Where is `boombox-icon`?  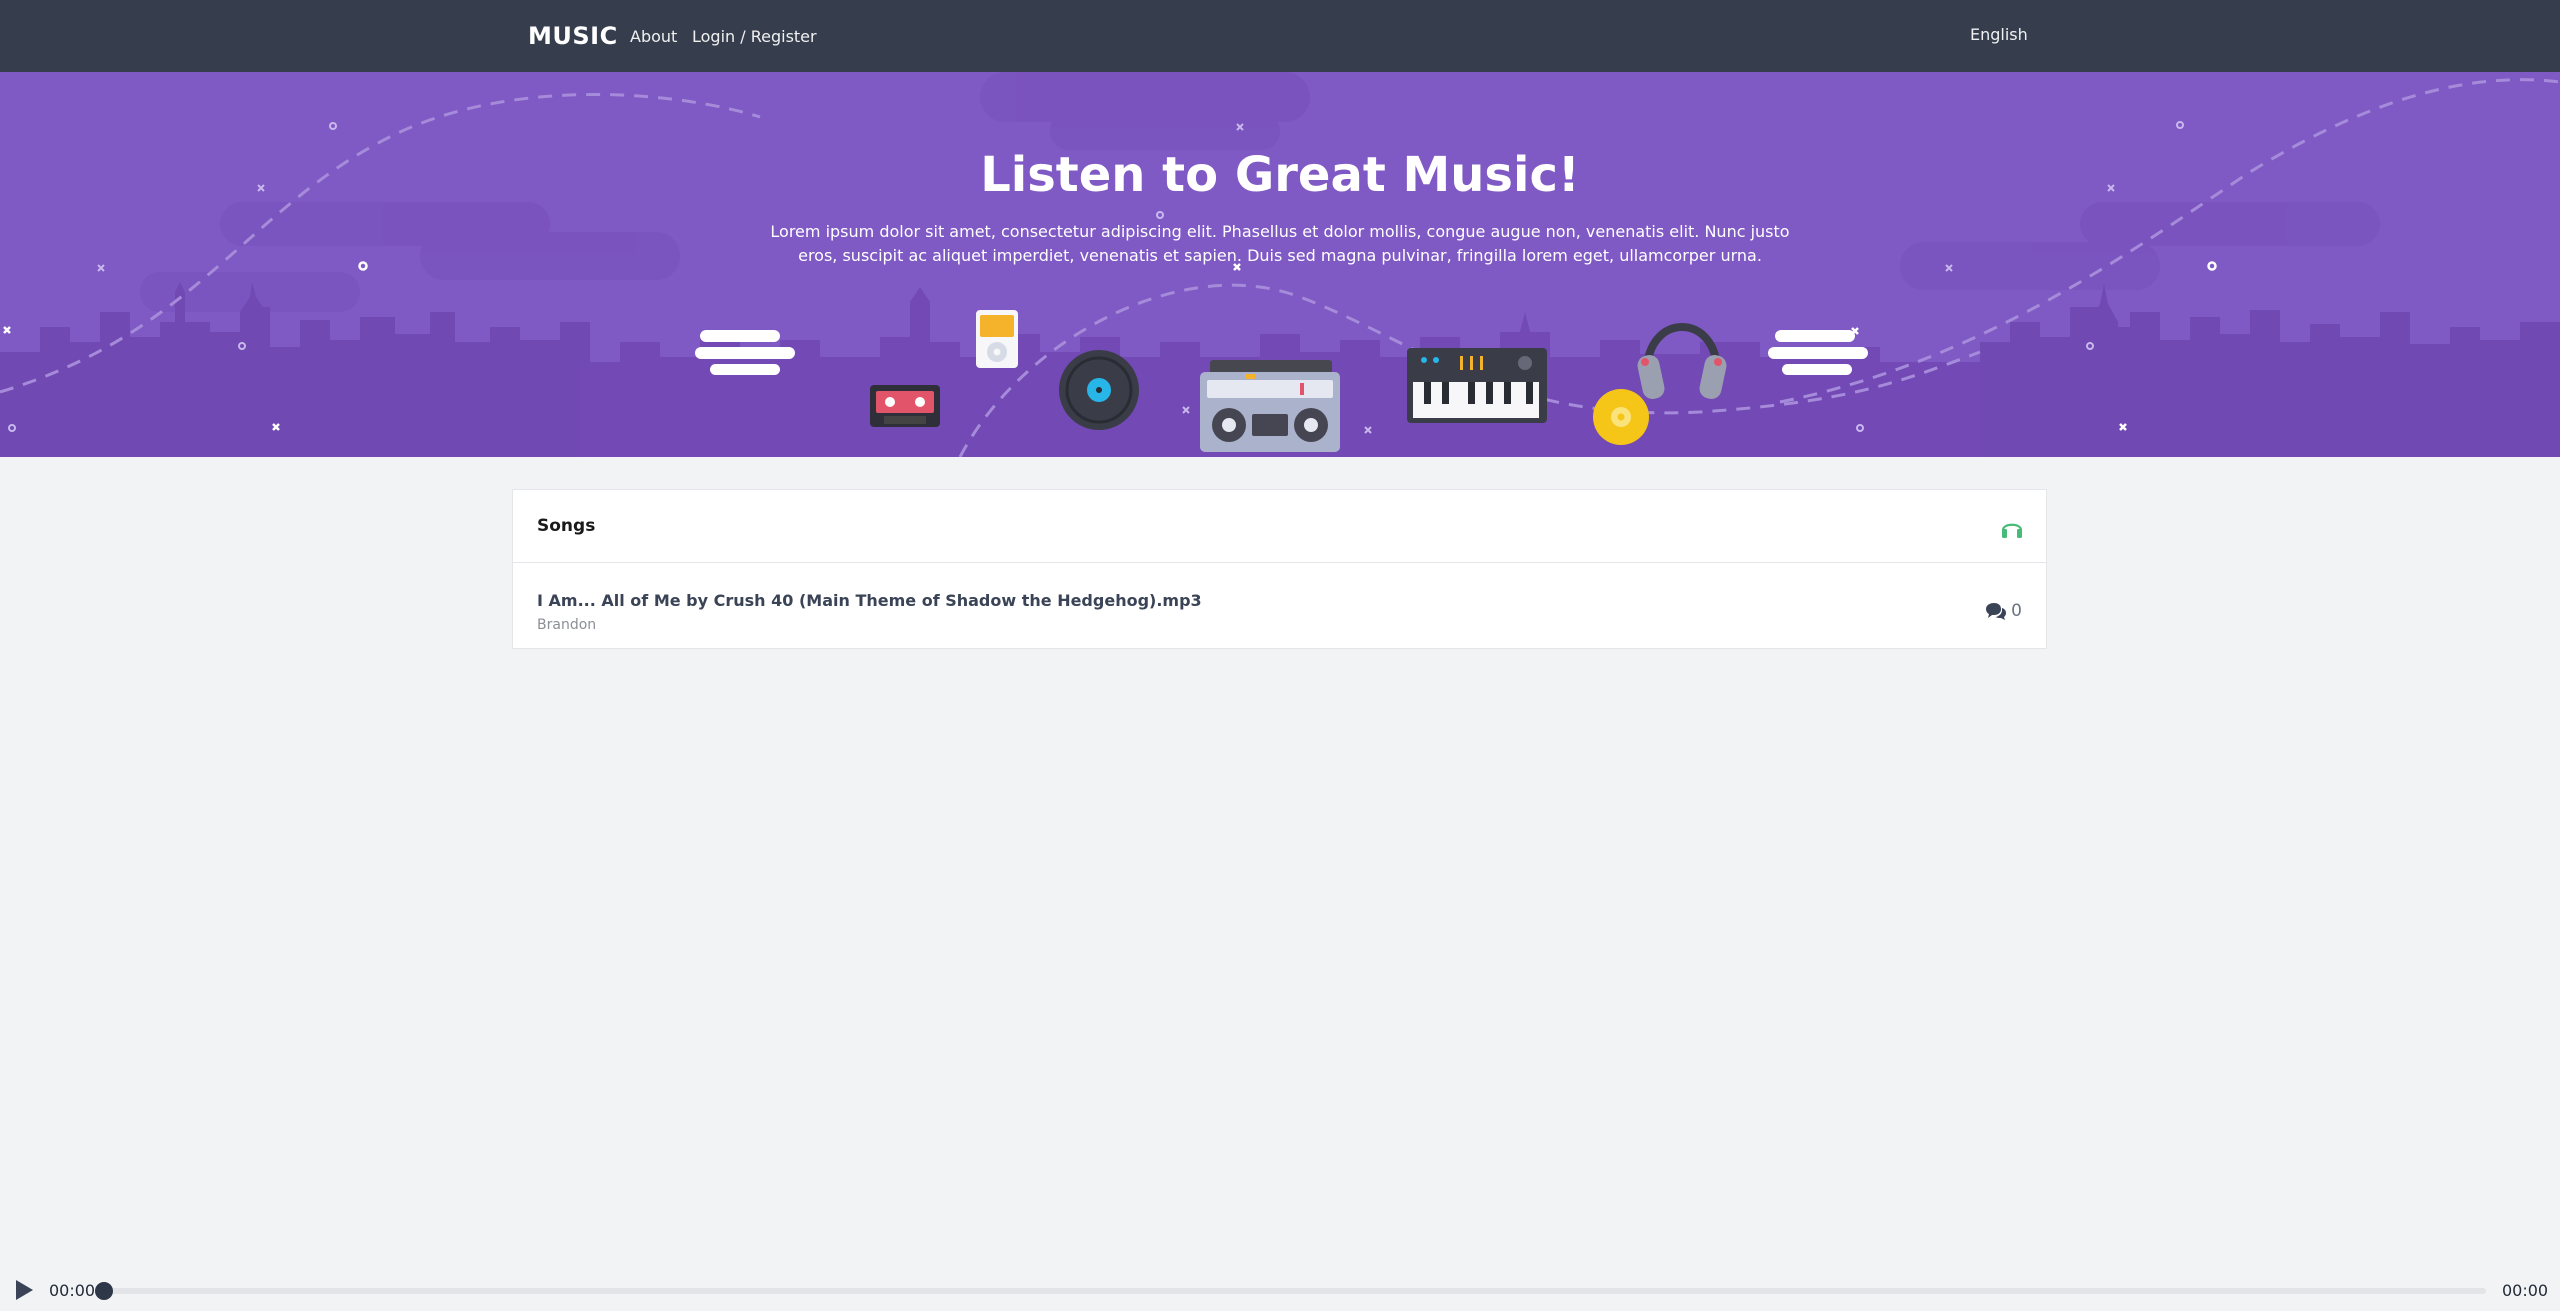 boombox-icon is located at coordinates (1270, 406).